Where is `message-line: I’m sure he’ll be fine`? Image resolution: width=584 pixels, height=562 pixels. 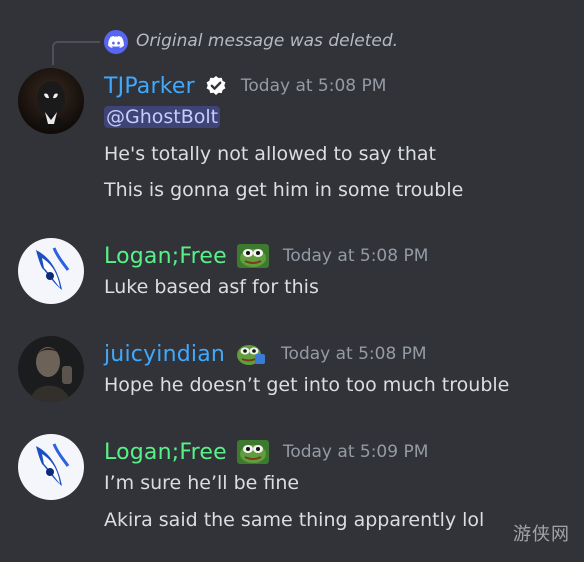 message-line: I’m sure he’ll be fine is located at coordinates (202, 483).